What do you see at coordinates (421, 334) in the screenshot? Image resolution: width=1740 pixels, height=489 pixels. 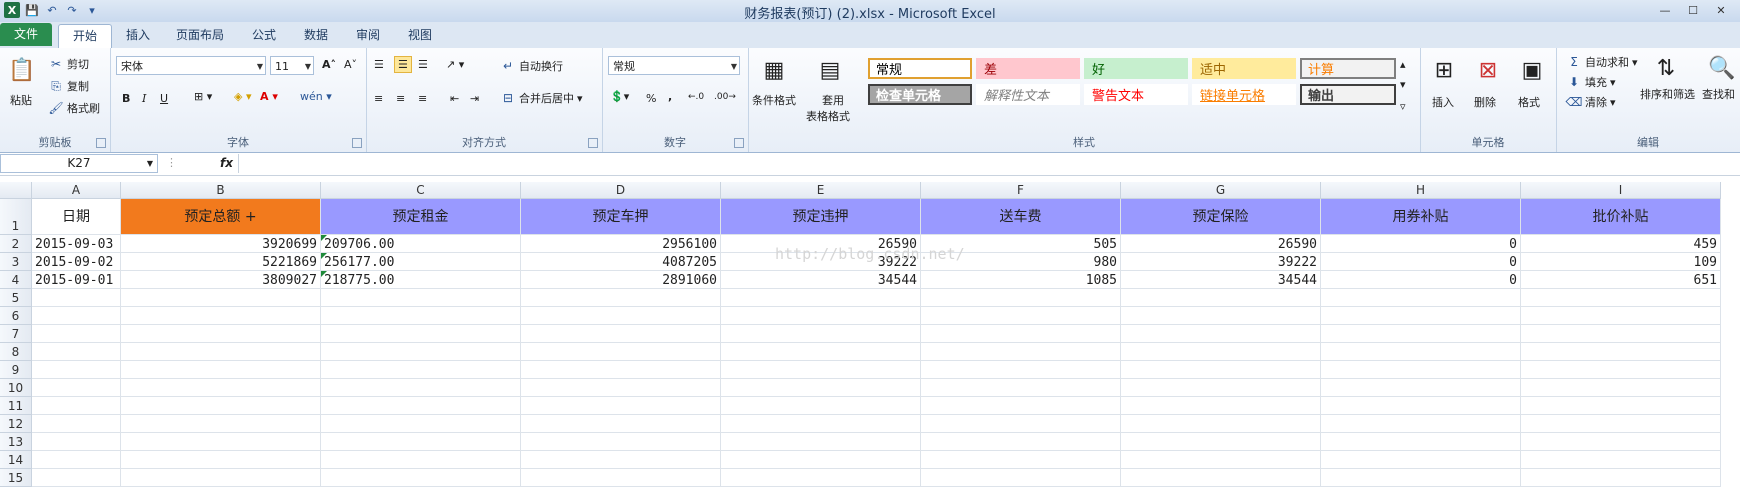 I see `cell-C7` at bounding box center [421, 334].